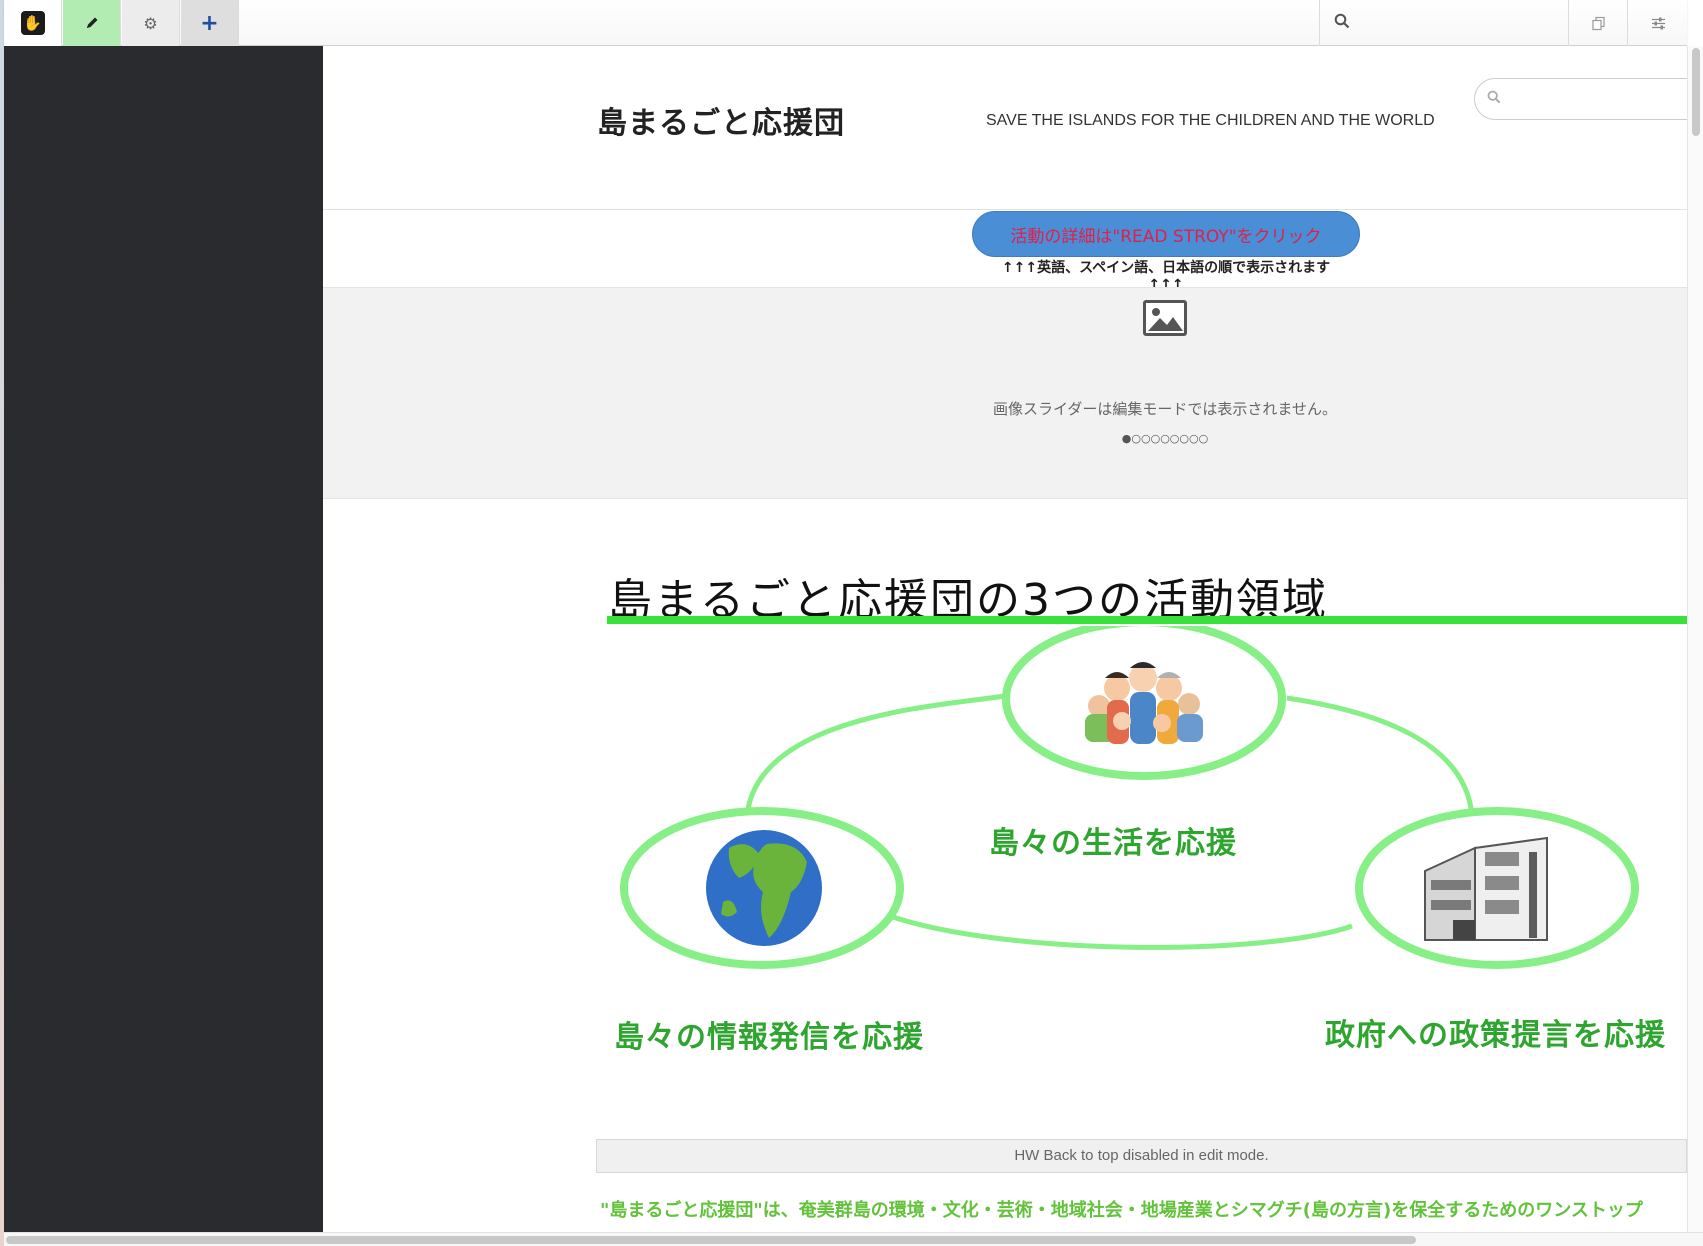 Image resolution: width=1703 pixels, height=1246 pixels. What do you see at coordinates (1147, 620) in the screenshot?
I see `heading-underline` at bounding box center [1147, 620].